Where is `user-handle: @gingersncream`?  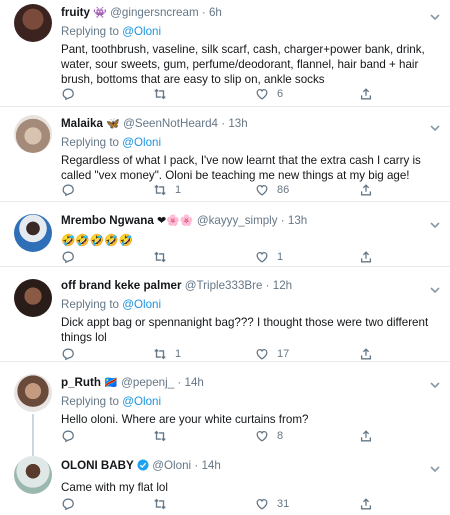
user-handle: @gingersncream is located at coordinates (154, 12).